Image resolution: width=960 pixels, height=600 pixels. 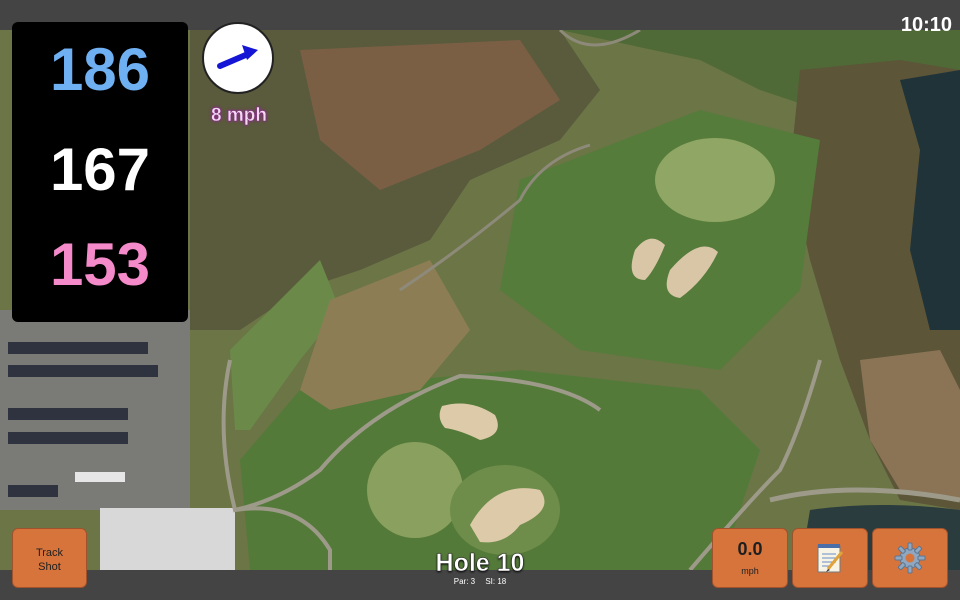 I want to click on speed-button: 0.0 mph, so click(x=750, y=558).